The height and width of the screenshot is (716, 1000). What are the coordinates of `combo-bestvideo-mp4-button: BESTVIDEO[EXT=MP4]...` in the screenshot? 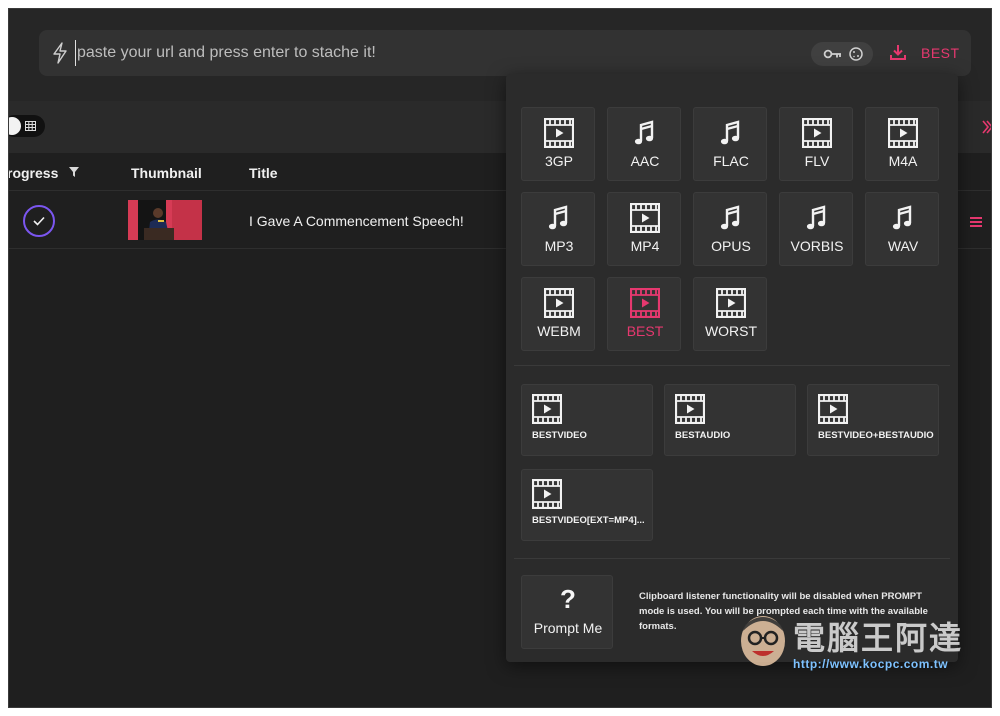 It's located at (587, 505).